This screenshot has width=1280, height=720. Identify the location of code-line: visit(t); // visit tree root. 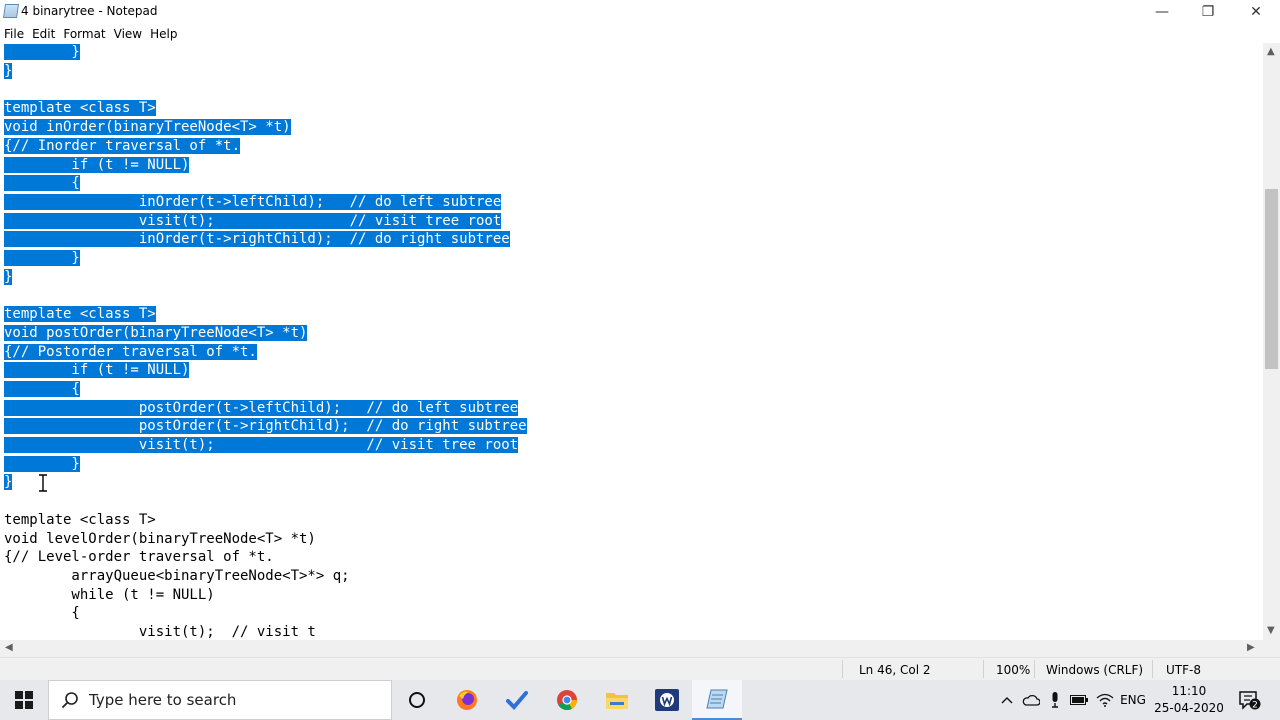
(261, 445).